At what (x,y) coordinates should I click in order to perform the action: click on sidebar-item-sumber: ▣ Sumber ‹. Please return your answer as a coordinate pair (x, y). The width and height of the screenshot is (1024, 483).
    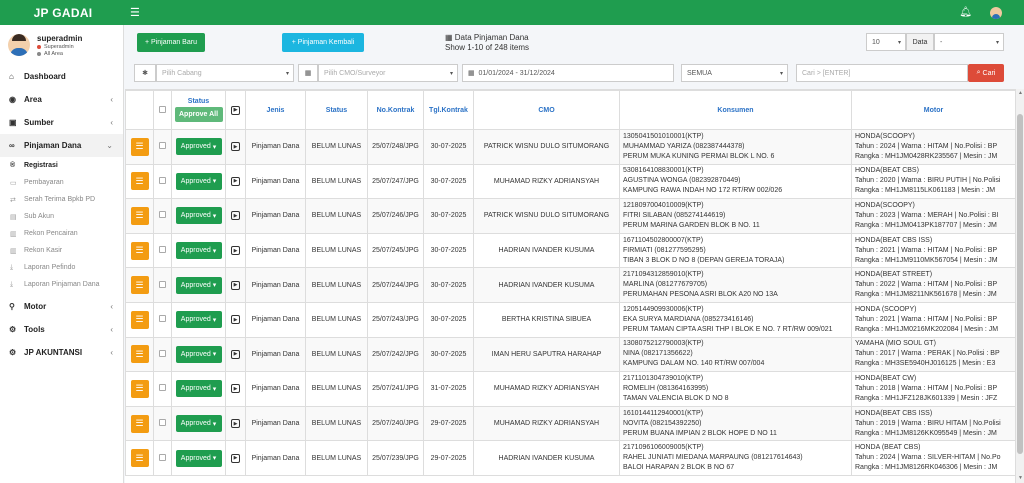
    Looking at the image, I should click on (61, 122).